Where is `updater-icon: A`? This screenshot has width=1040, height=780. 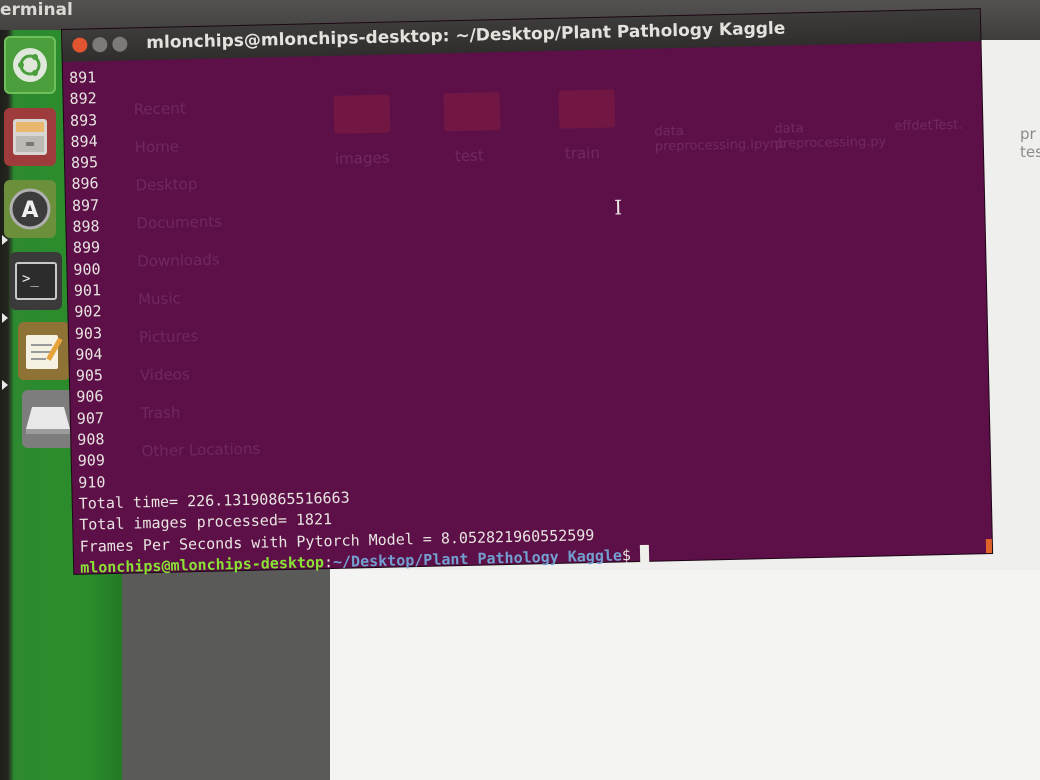 updater-icon: A is located at coordinates (30, 209).